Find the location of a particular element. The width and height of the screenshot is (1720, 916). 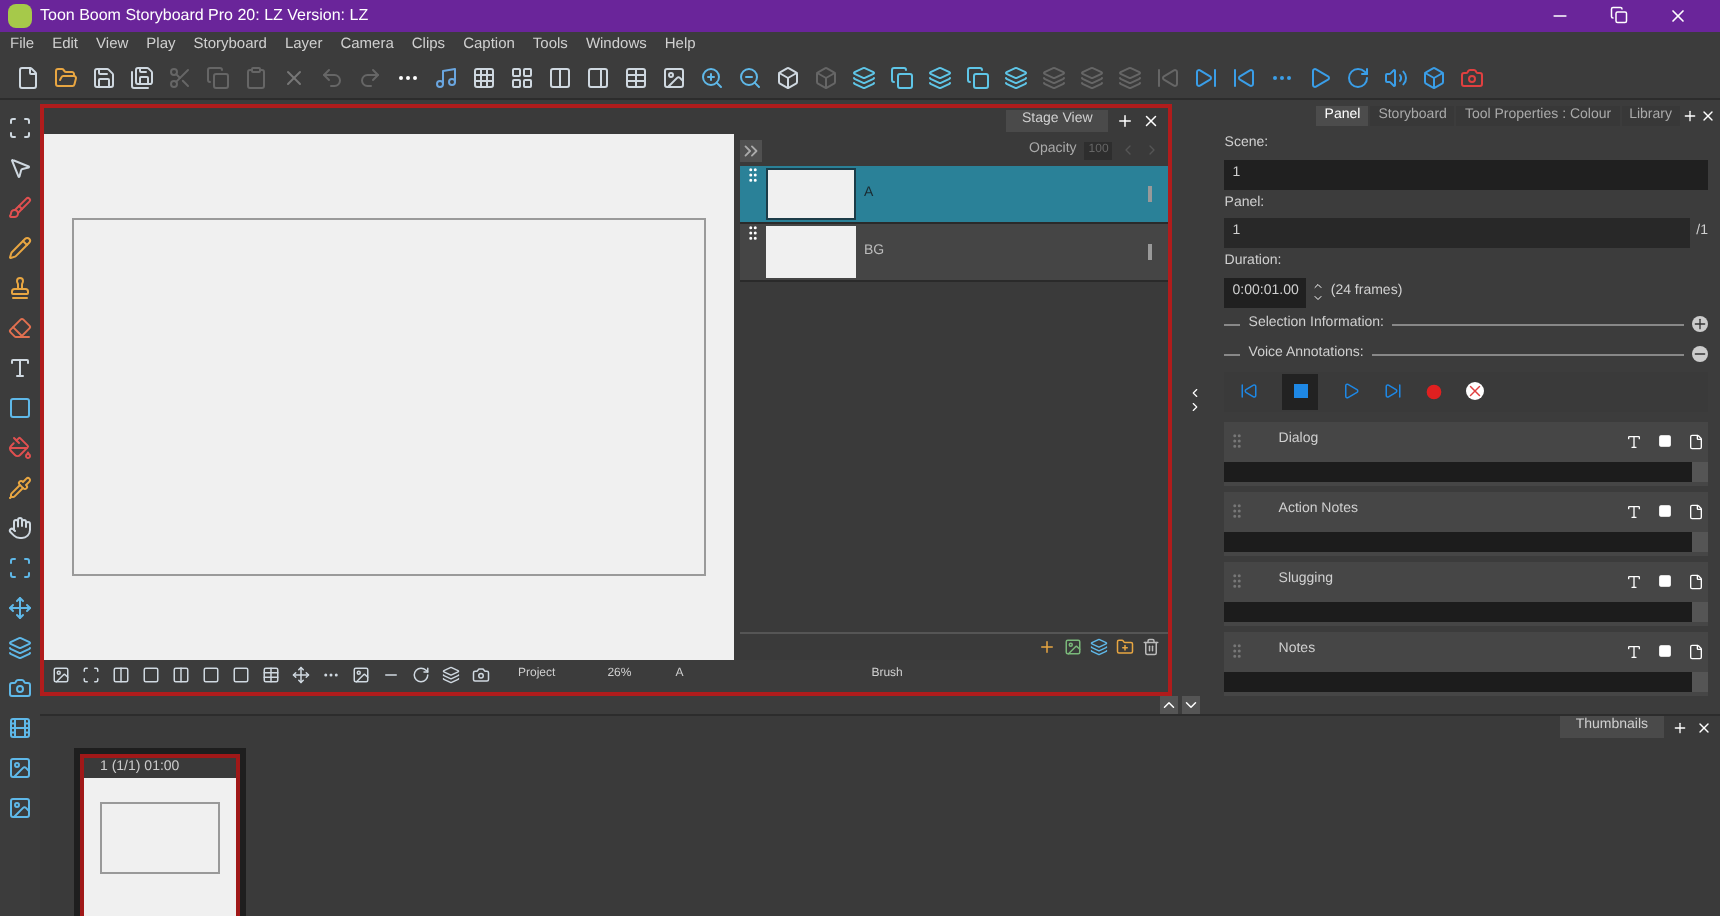

sound-icon is located at coordinates (1396, 77).